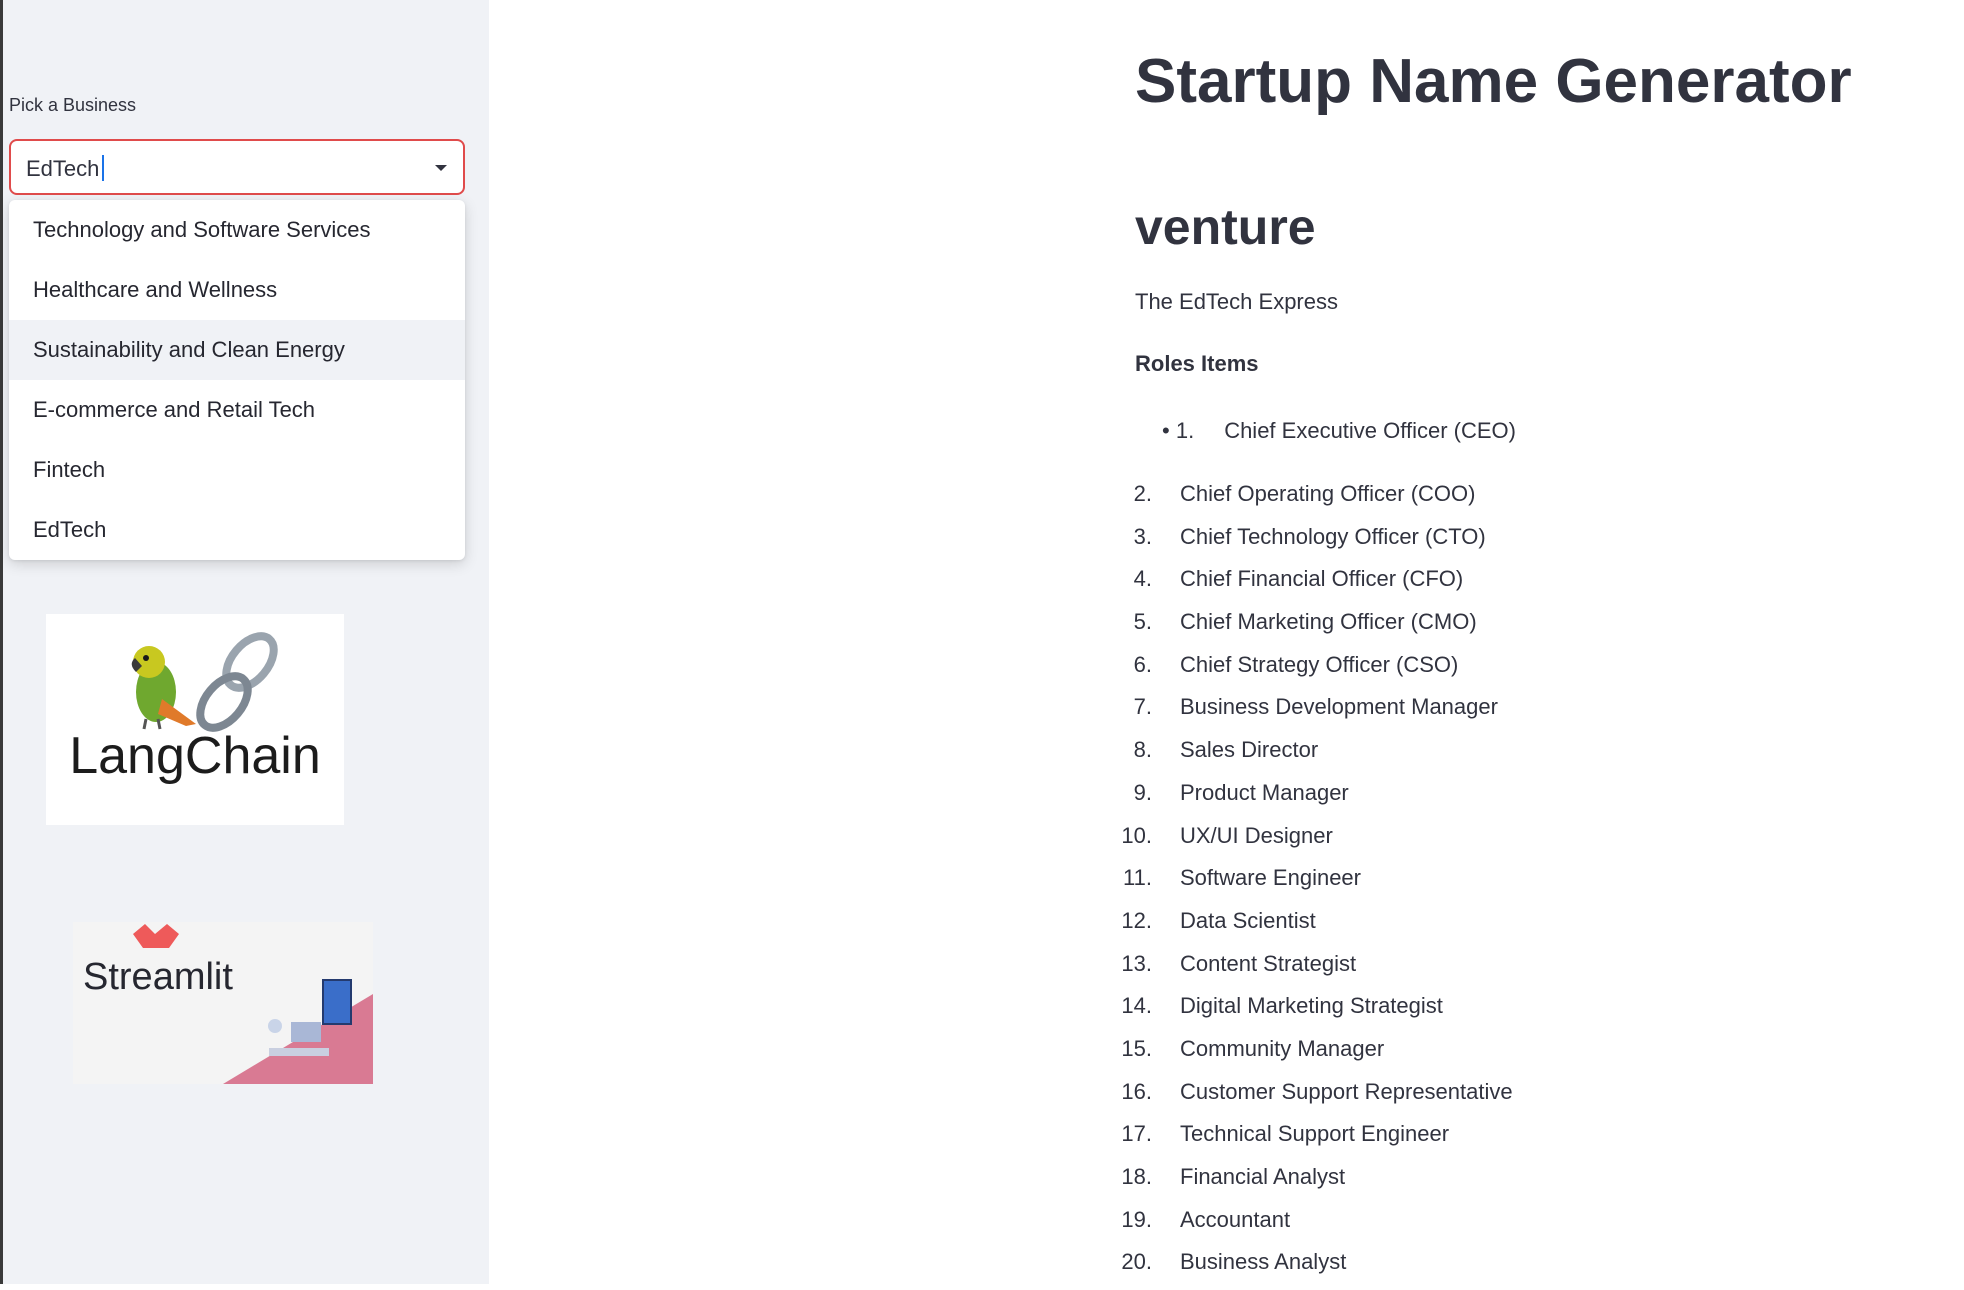 The width and height of the screenshot is (1964, 1290). I want to click on list-text: Product Manager, so click(1264, 792).